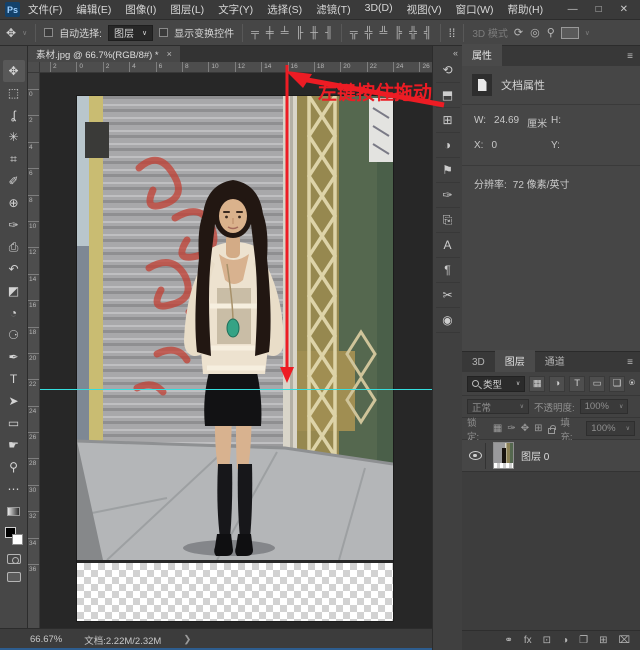 Image resolution: width=640 pixels, height=650 pixels. I want to click on lasso-tool: ʆ, so click(14, 115).